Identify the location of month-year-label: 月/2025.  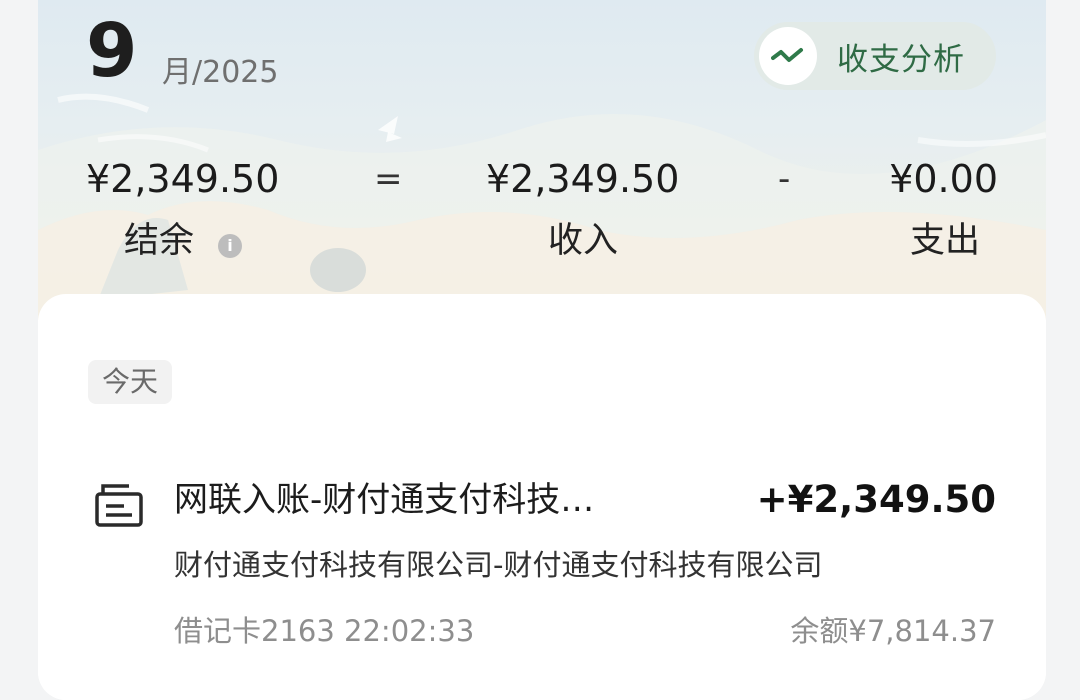
(220, 73).